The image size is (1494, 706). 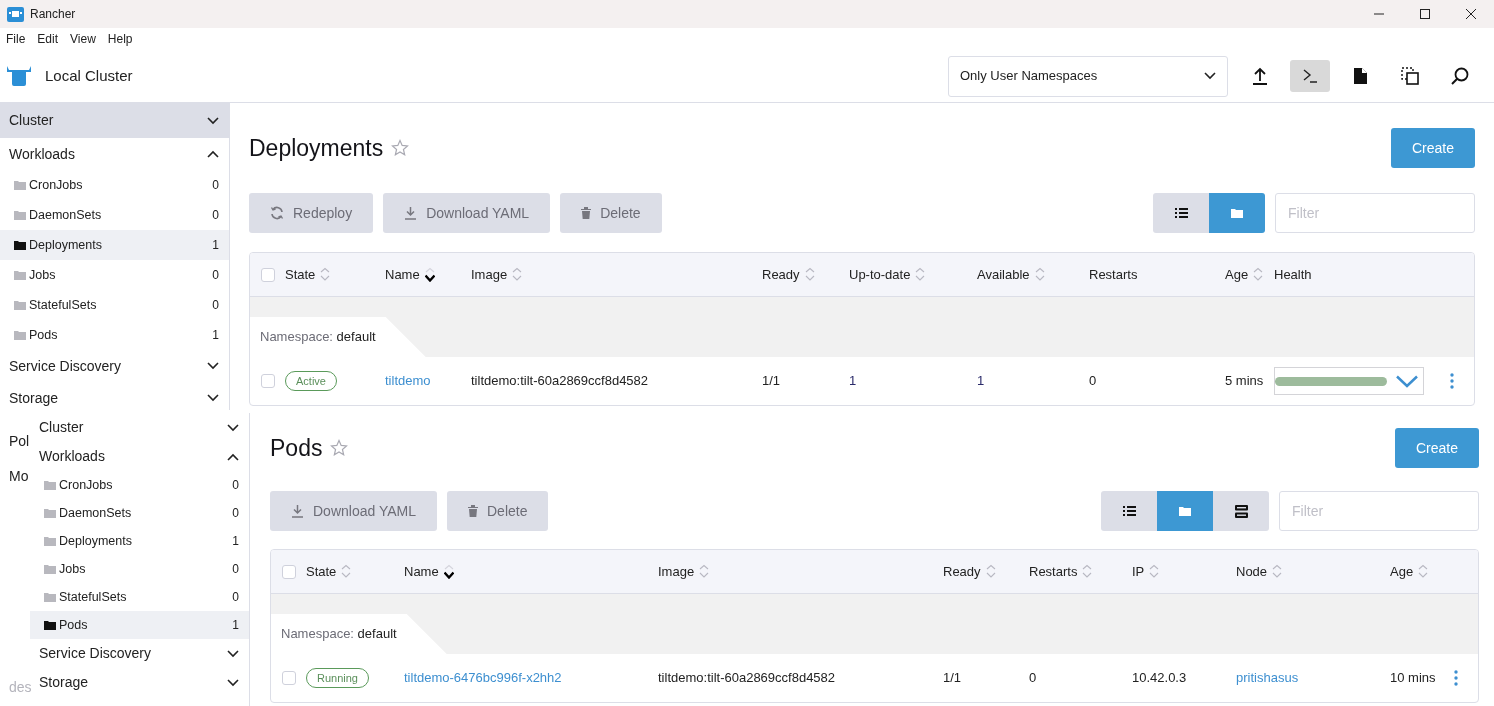 I want to click on column-header: IP, so click(x=1146, y=571).